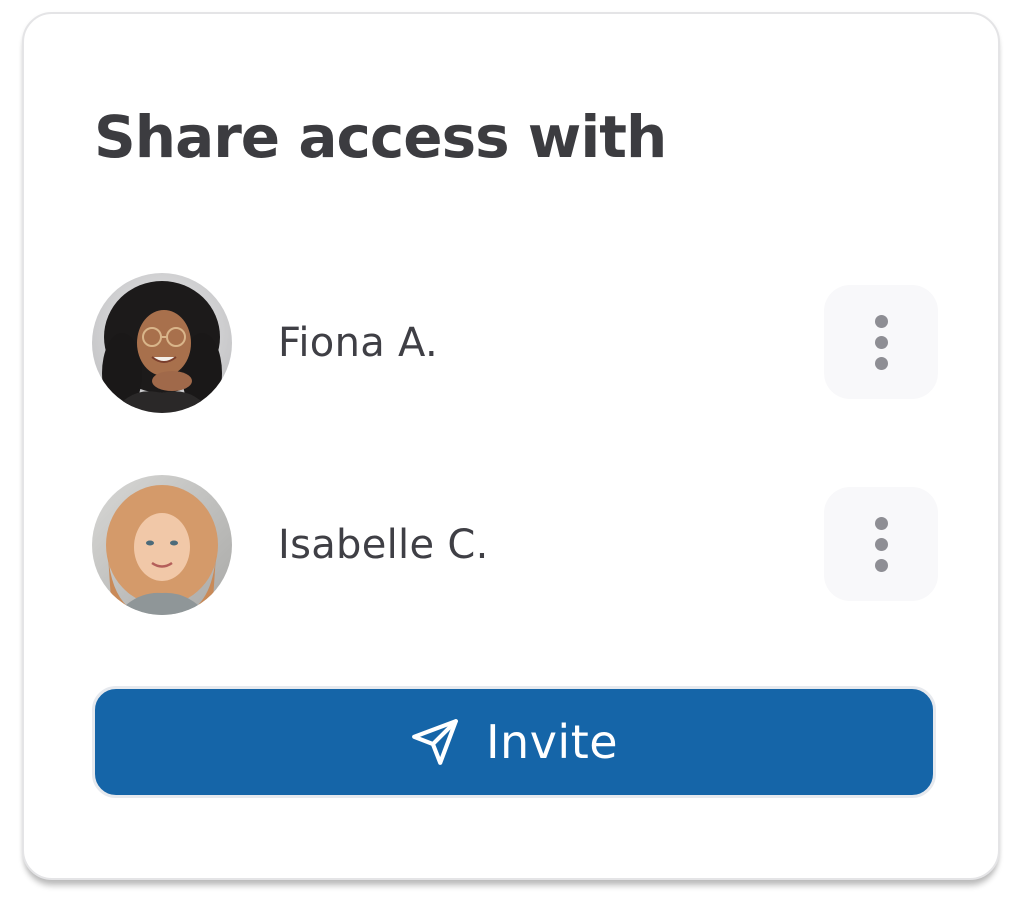 This screenshot has height=908, width=1024. I want to click on send-icon, so click(435, 742).